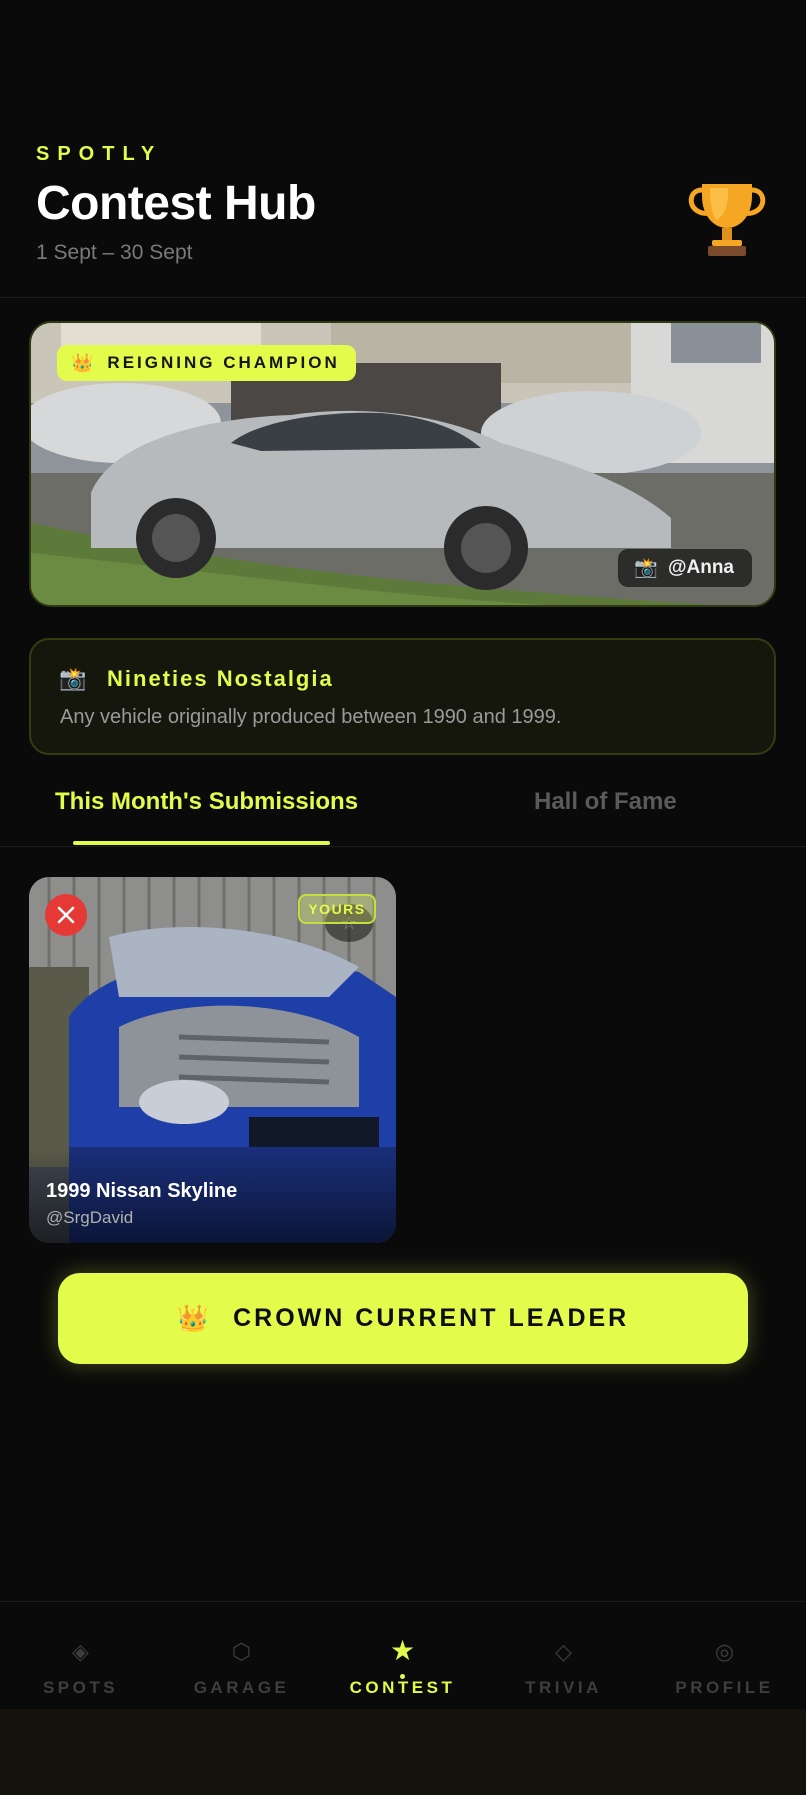 This screenshot has height=1795, width=806. What do you see at coordinates (403, 297) in the screenshot?
I see `header-divider` at bounding box center [403, 297].